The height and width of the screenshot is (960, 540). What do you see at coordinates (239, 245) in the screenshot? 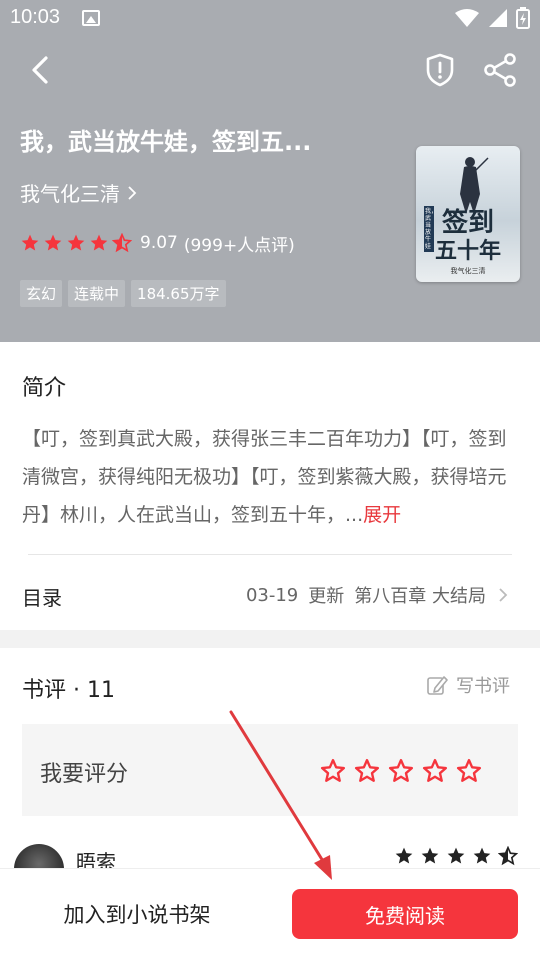
I see `rating-count: (999+人点评)` at bounding box center [239, 245].